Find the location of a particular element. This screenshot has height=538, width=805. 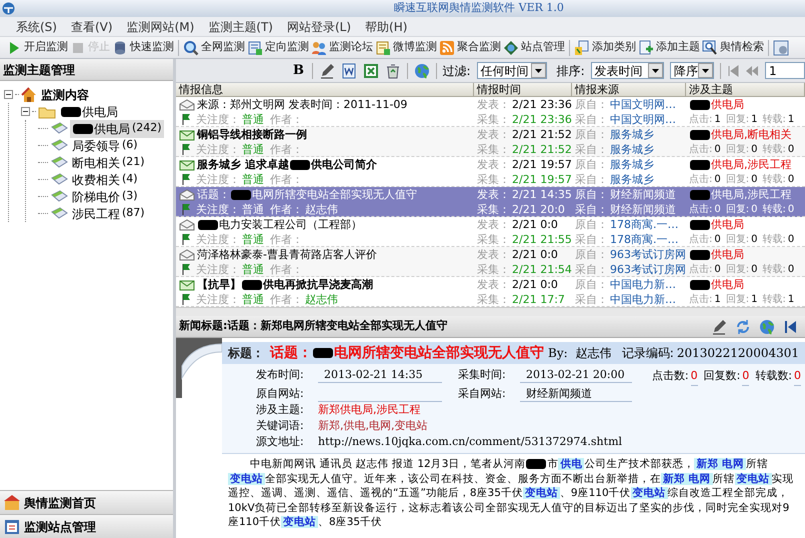

tree-item: 收费相关 (4) is located at coordinates (105, 179).